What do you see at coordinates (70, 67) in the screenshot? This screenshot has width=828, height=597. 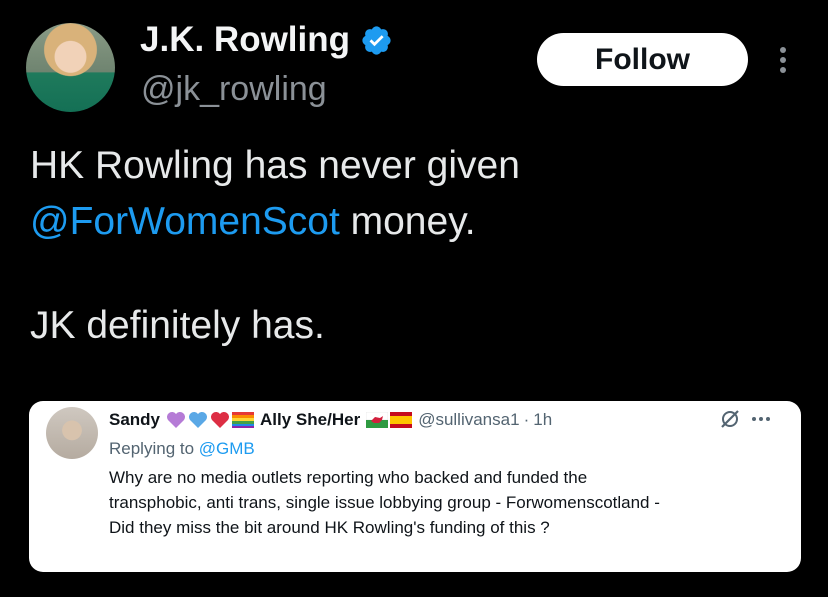 I see `author-avatar` at bounding box center [70, 67].